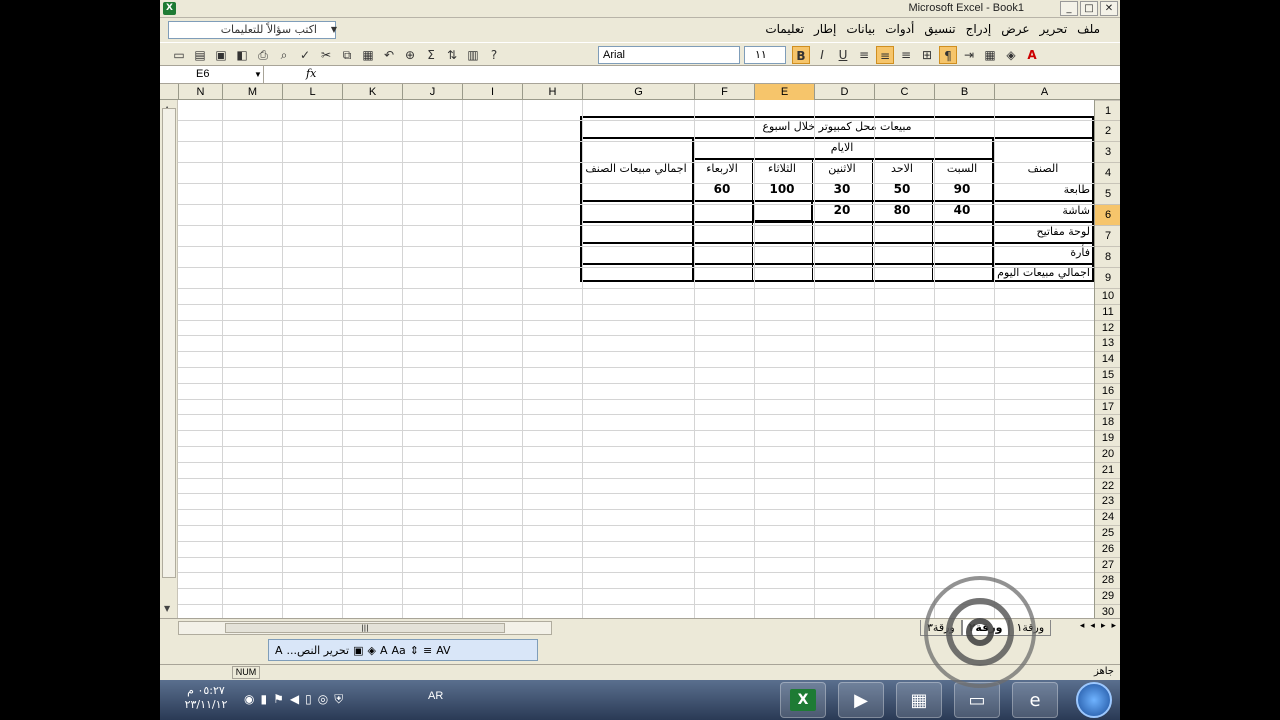 Image resolution: width=1280 pixels, height=720 pixels. What do you see at coordinates (1107, 454) in the screenshot?
I see `row-header-20: 20` at bounding box center [1107, 454].